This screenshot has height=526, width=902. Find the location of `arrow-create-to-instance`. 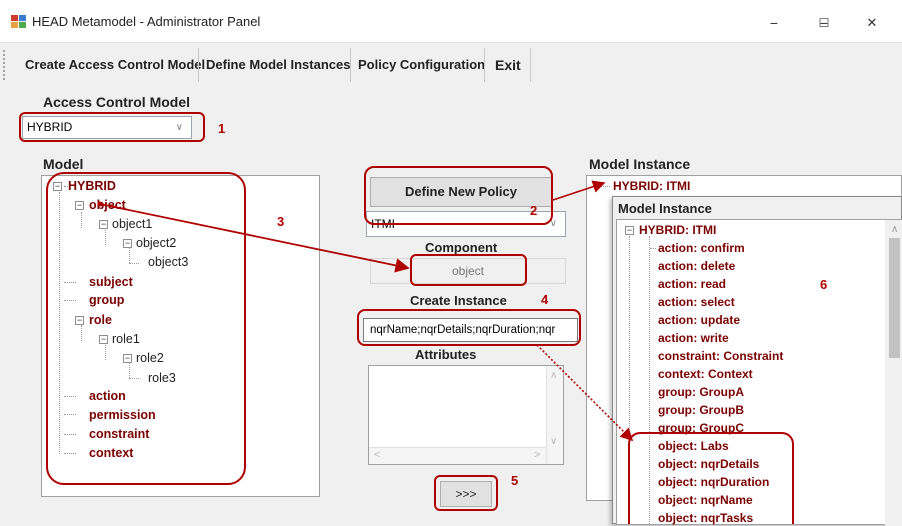

arrow-create-to-instance is located at coordinates (585, 393).